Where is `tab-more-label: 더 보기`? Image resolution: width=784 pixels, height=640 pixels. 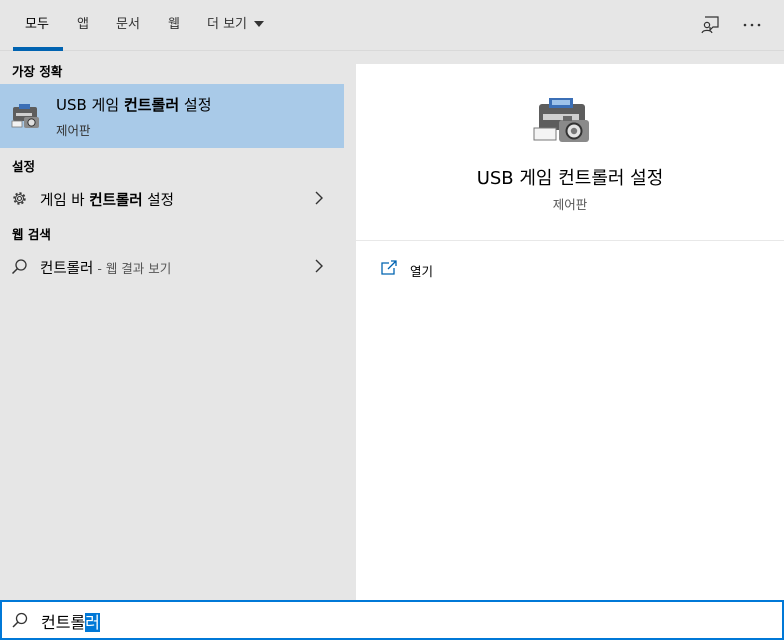 tab-more-label: 더 보기 is located at coordinates (227, 24).